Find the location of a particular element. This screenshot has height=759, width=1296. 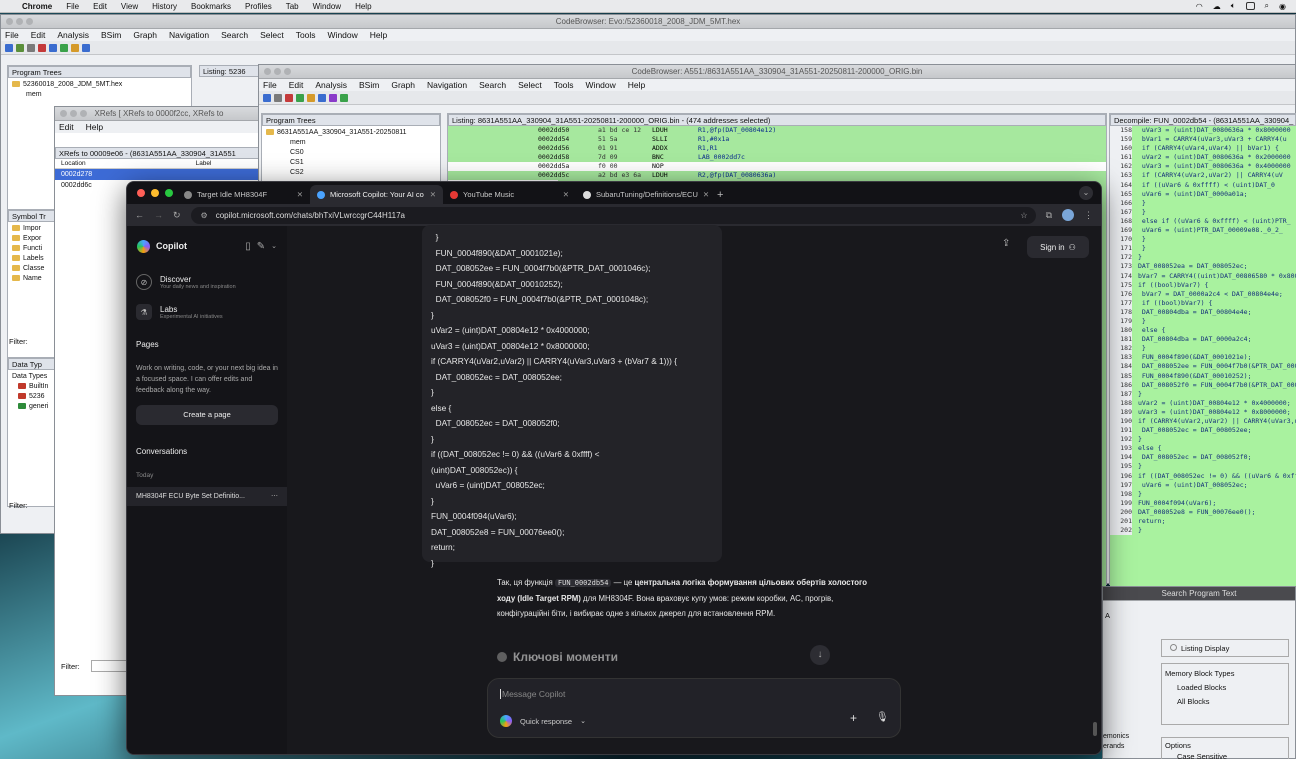

symbol-imports: Impor is located at coordinates (32, 229).